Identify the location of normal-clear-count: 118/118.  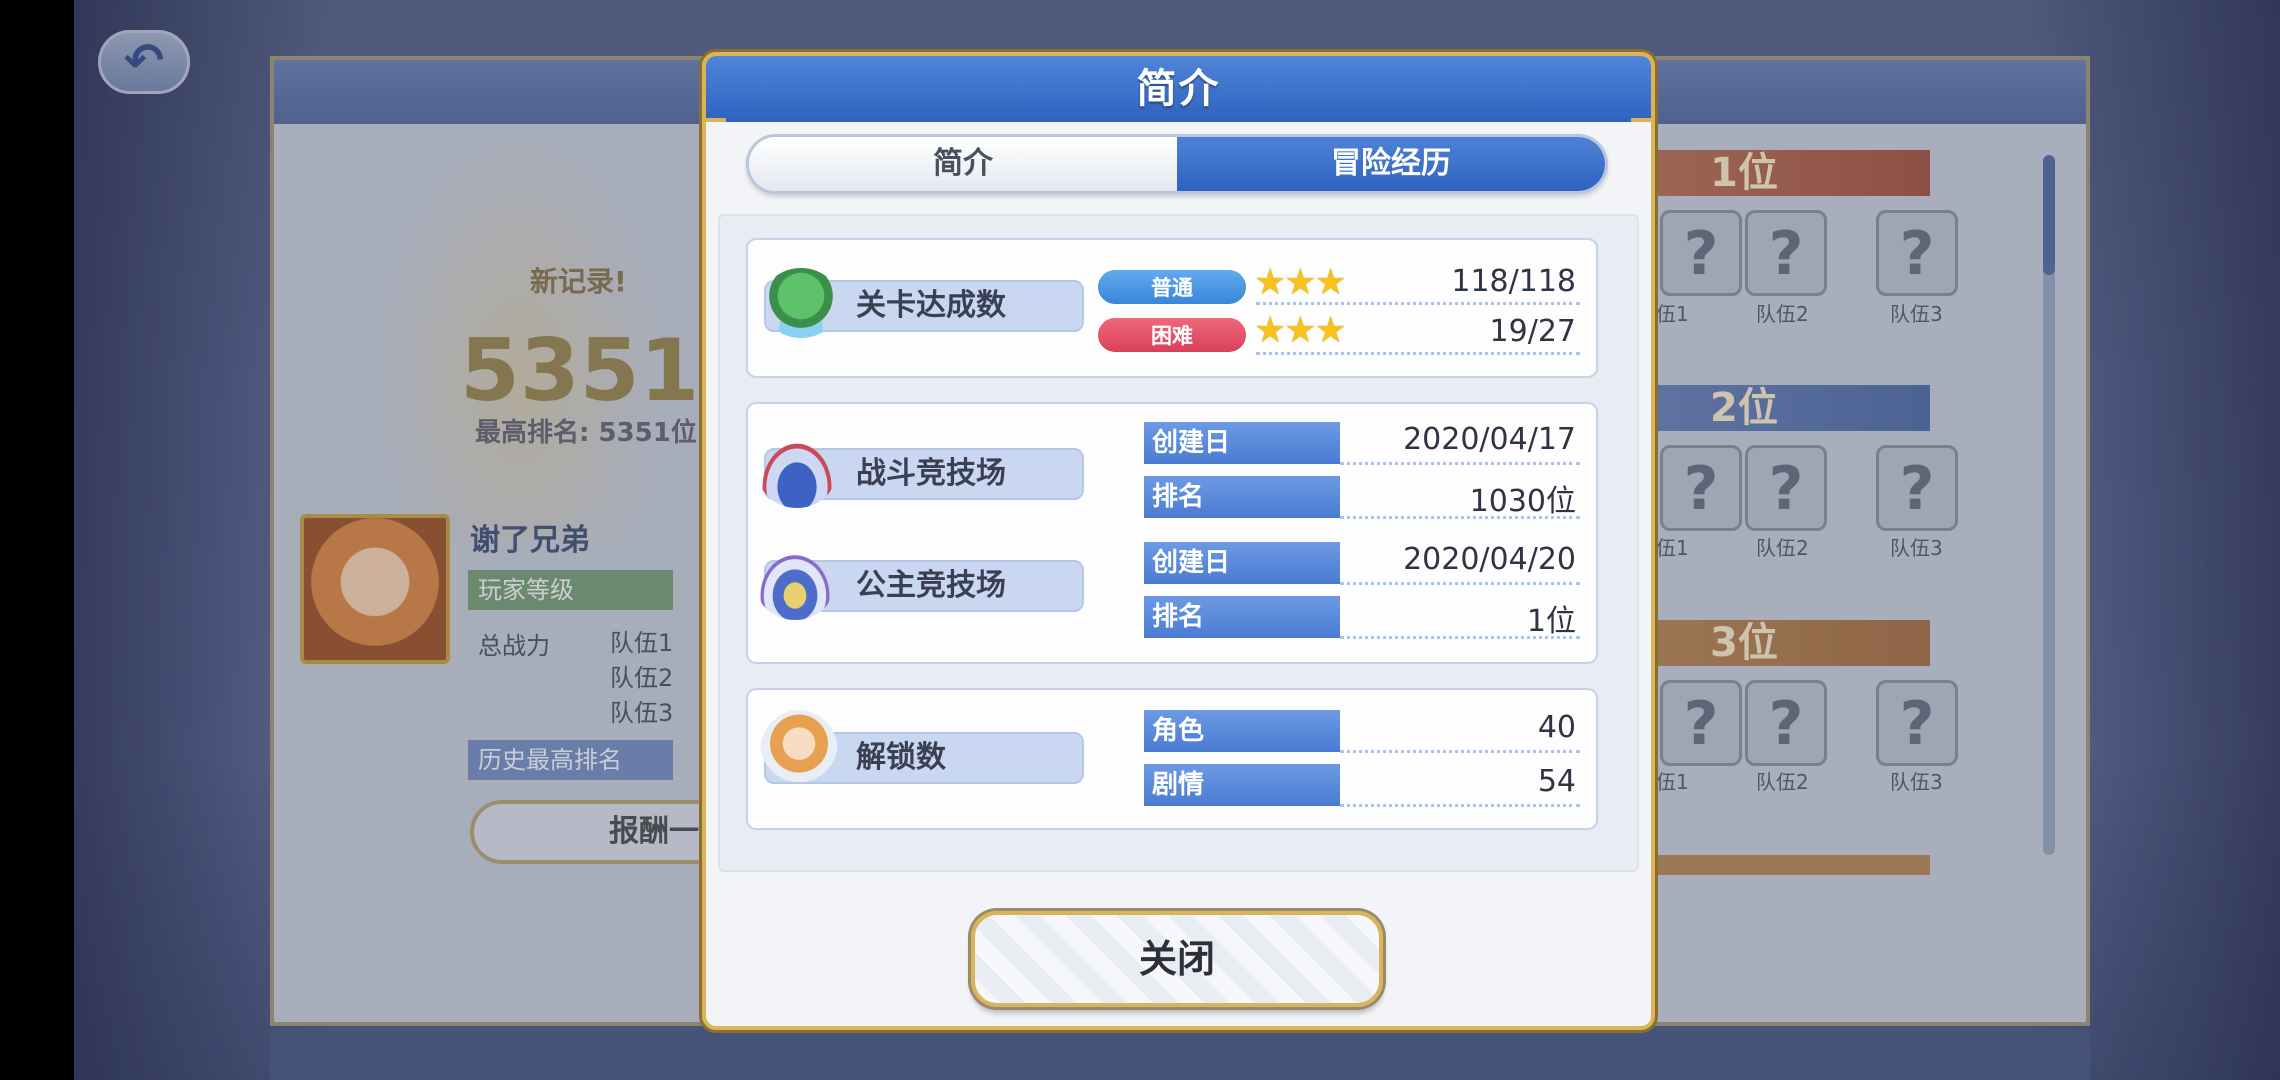
(1513, 281).